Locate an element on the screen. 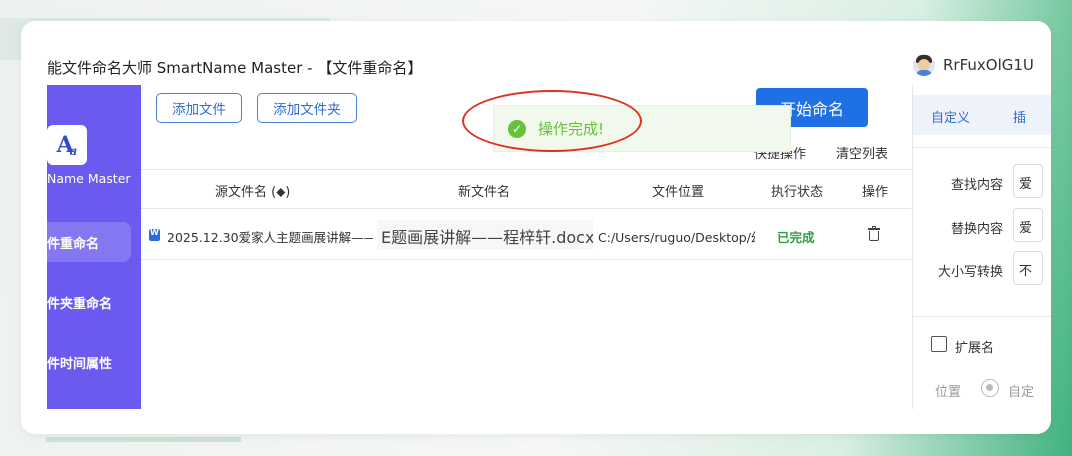 The image size is (1072, 456). new-filename: E题画展讲解——程梓轩.docx is located at coordinates (485, 235).